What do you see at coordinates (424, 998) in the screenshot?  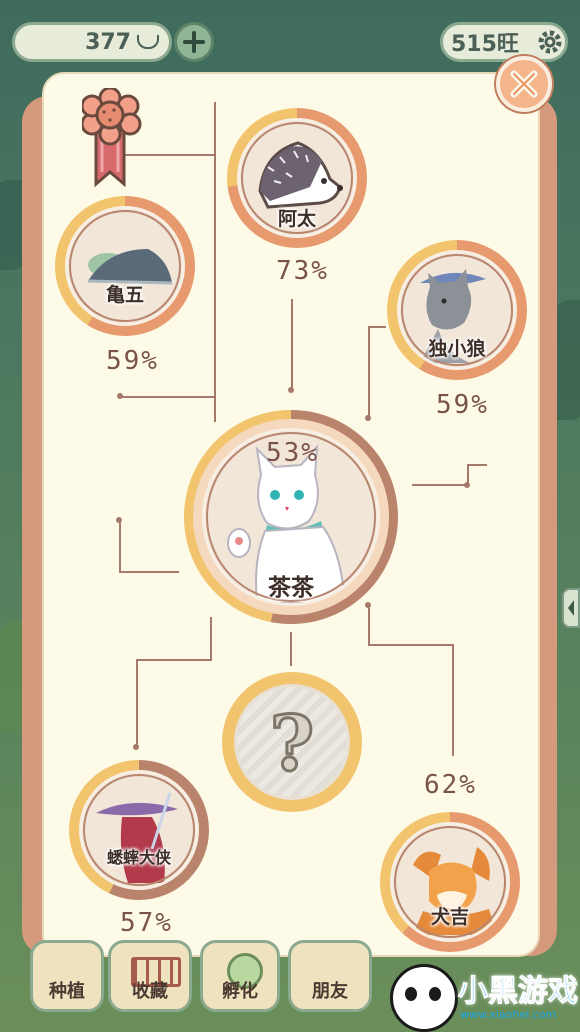 I see `panda-icon` at bounding box center [424, 998].